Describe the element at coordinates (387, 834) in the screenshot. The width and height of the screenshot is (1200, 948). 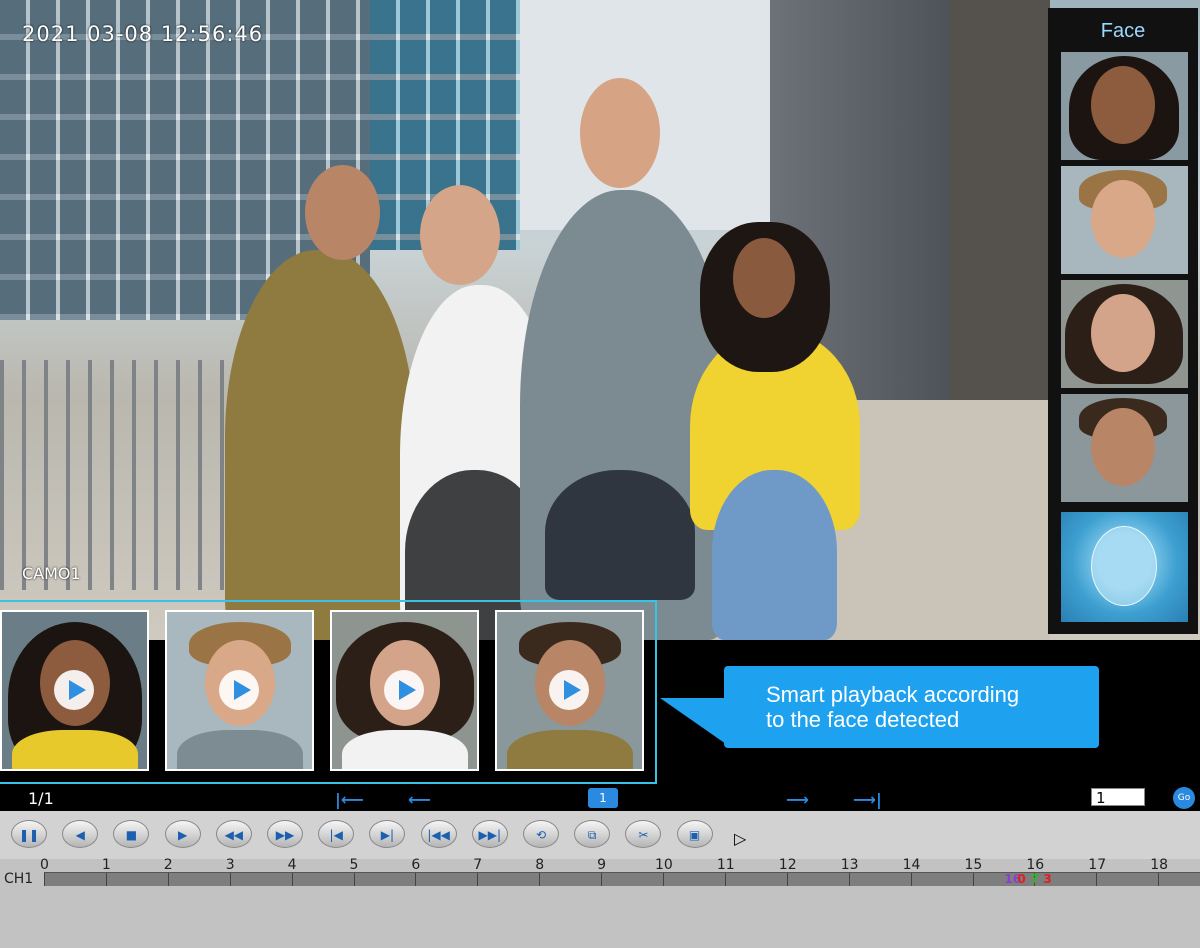
I see `next-frame-button: ▶|` at that location.